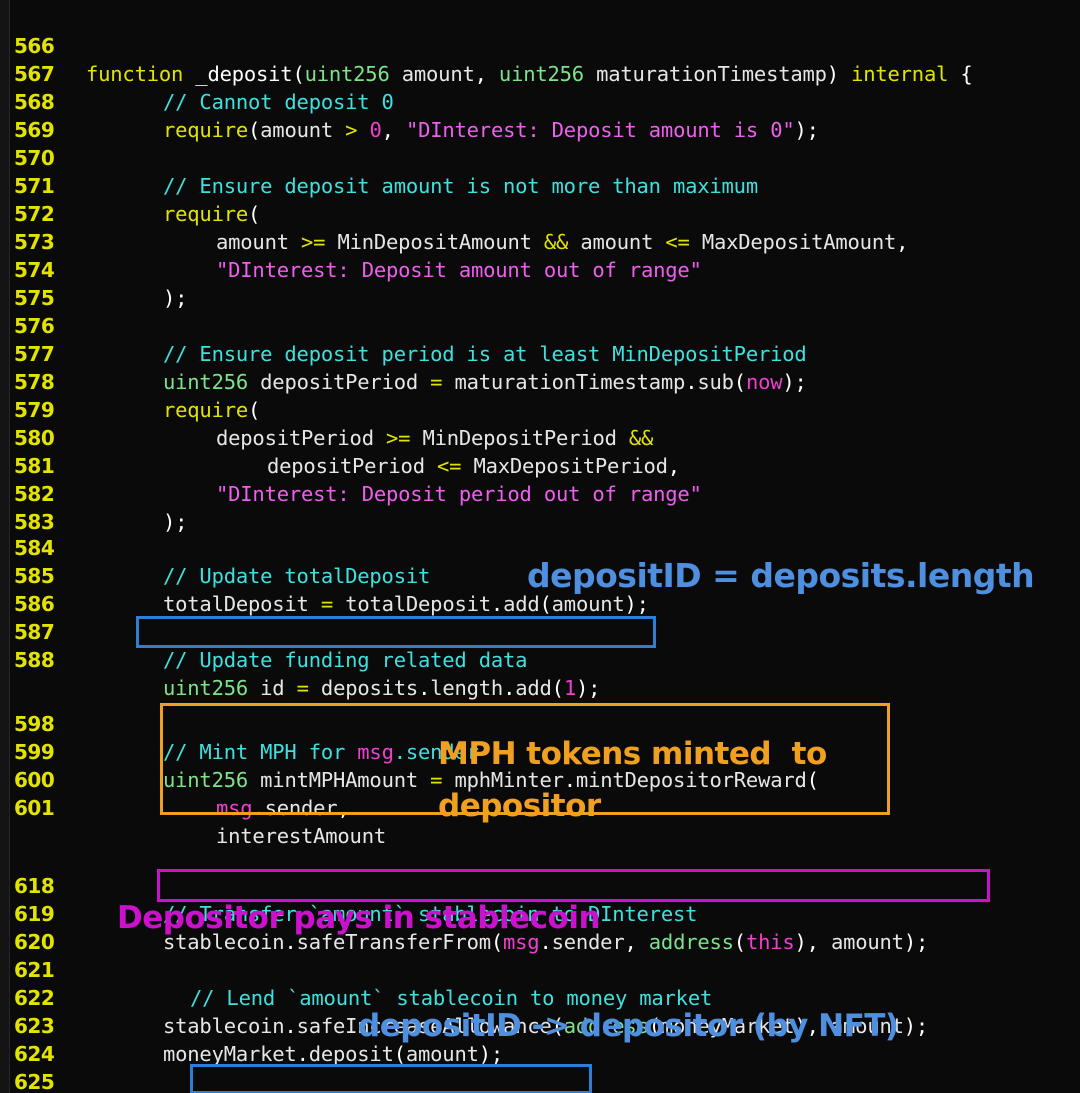 The height and width of the screenshot is (1093, 1080). Describe the element at coordinates (519, 806) in the screenshot. I see `annotation-mph-minted-line2: depositor` at that location.